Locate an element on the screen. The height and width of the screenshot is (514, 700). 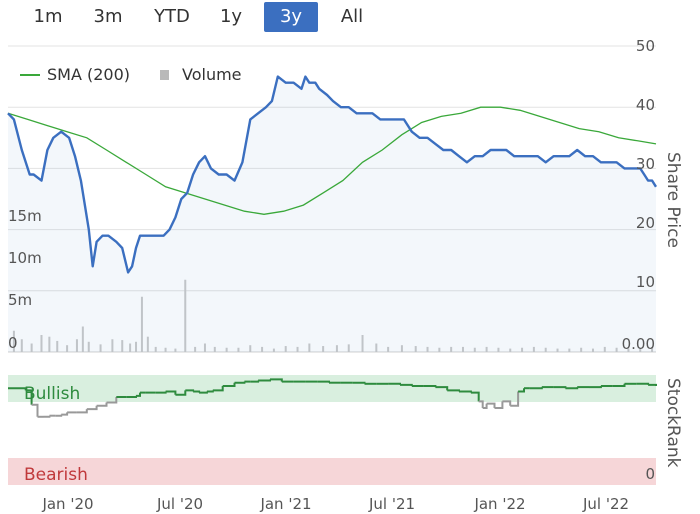
volume-legend-swatch is located at coordinates (164, 75).